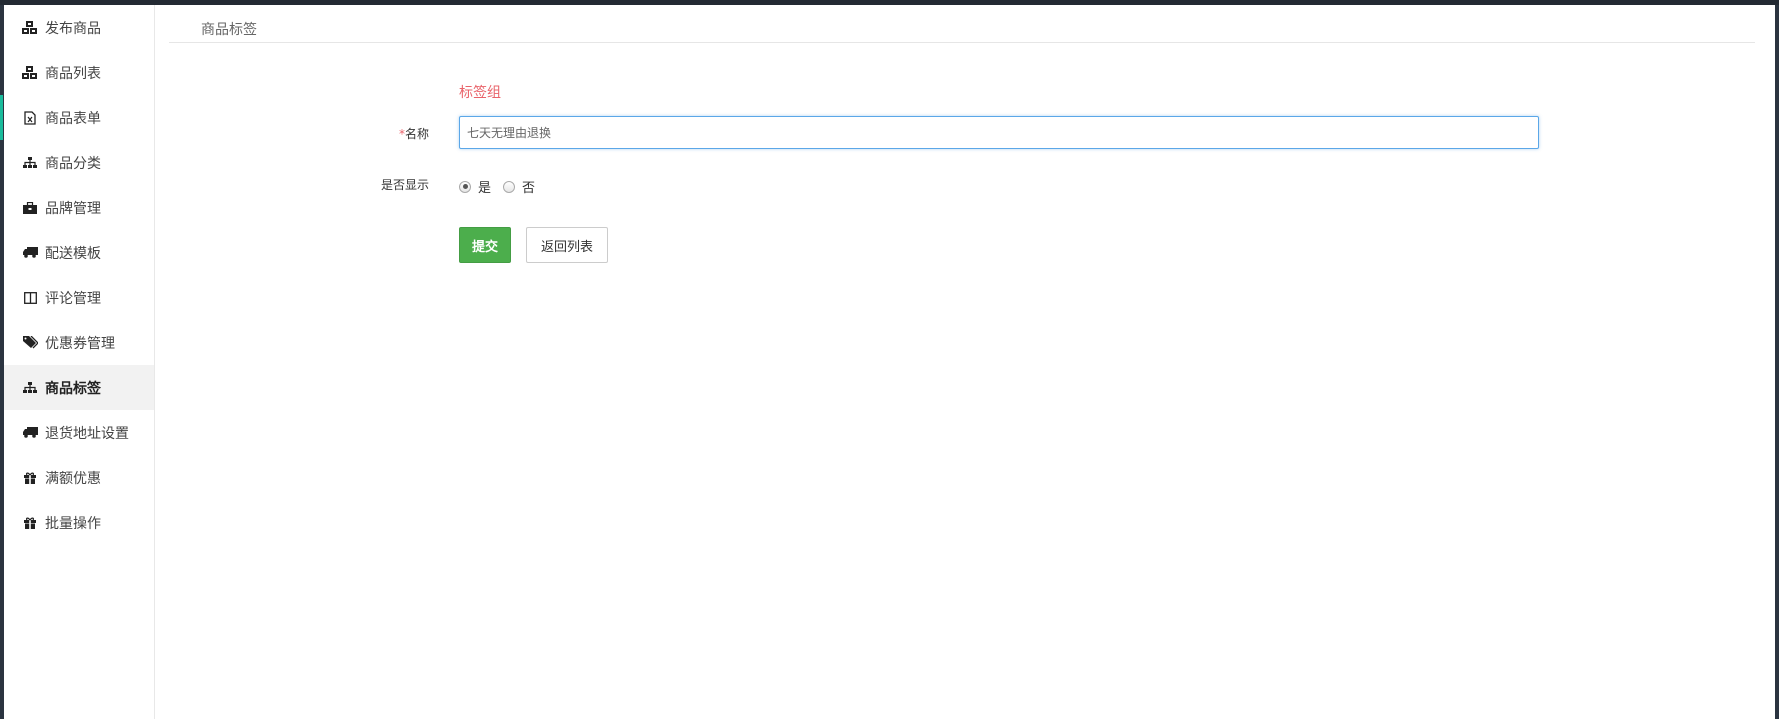 This screenshot has height=719, width=1779. What do you see at coordinates (30, 298) in the screenshot?
I see `columns-icon` at bounding box center [30, 298].